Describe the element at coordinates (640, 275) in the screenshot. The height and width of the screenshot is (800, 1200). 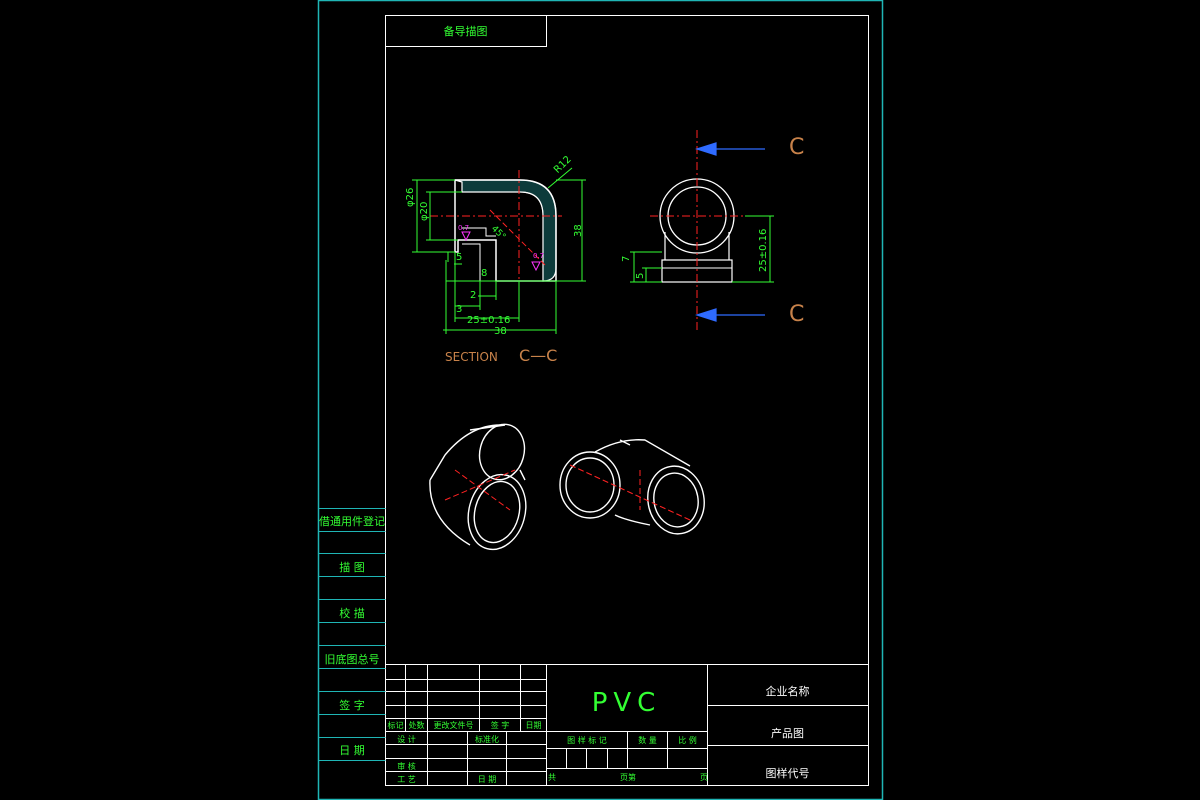
I see `side-dim-5: 5` at that location.